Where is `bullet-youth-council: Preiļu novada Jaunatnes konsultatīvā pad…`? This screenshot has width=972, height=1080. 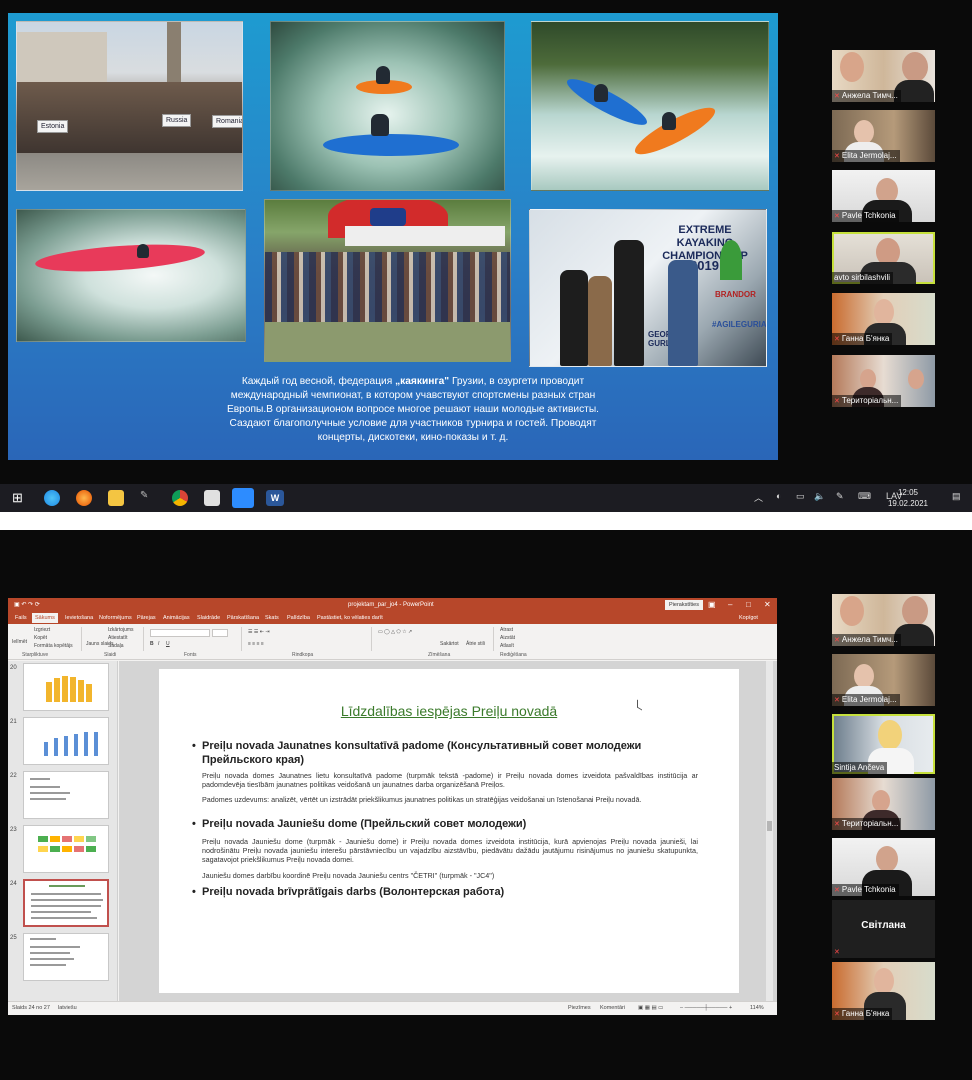
bullet-youth-council: Preiļu novada Jaunatnes konsultatīvā pad… is located at coordinates (447, 753).